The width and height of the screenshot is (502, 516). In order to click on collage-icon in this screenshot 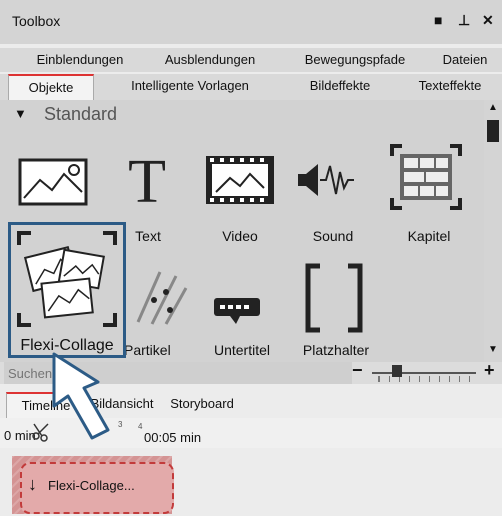, I will do `click(67, 279)`.